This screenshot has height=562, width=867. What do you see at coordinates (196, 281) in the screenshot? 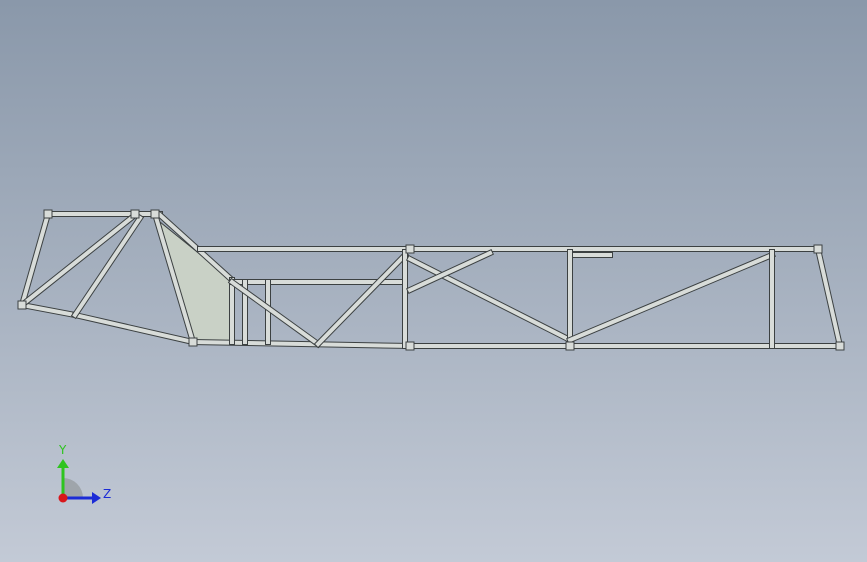
I see `gusset-panel` at bounding box center [196, 281].